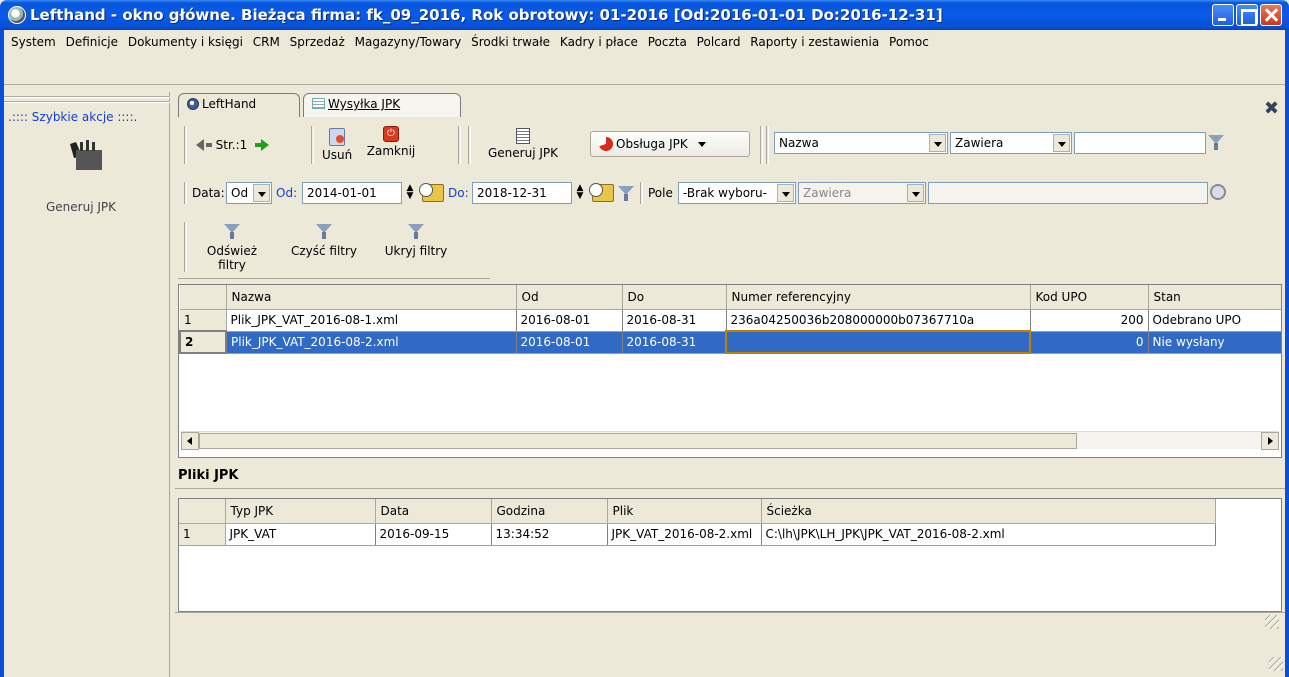  Describe the element at coordinates (337, 137) in the screenshot. I see `delete-icon` at that location.